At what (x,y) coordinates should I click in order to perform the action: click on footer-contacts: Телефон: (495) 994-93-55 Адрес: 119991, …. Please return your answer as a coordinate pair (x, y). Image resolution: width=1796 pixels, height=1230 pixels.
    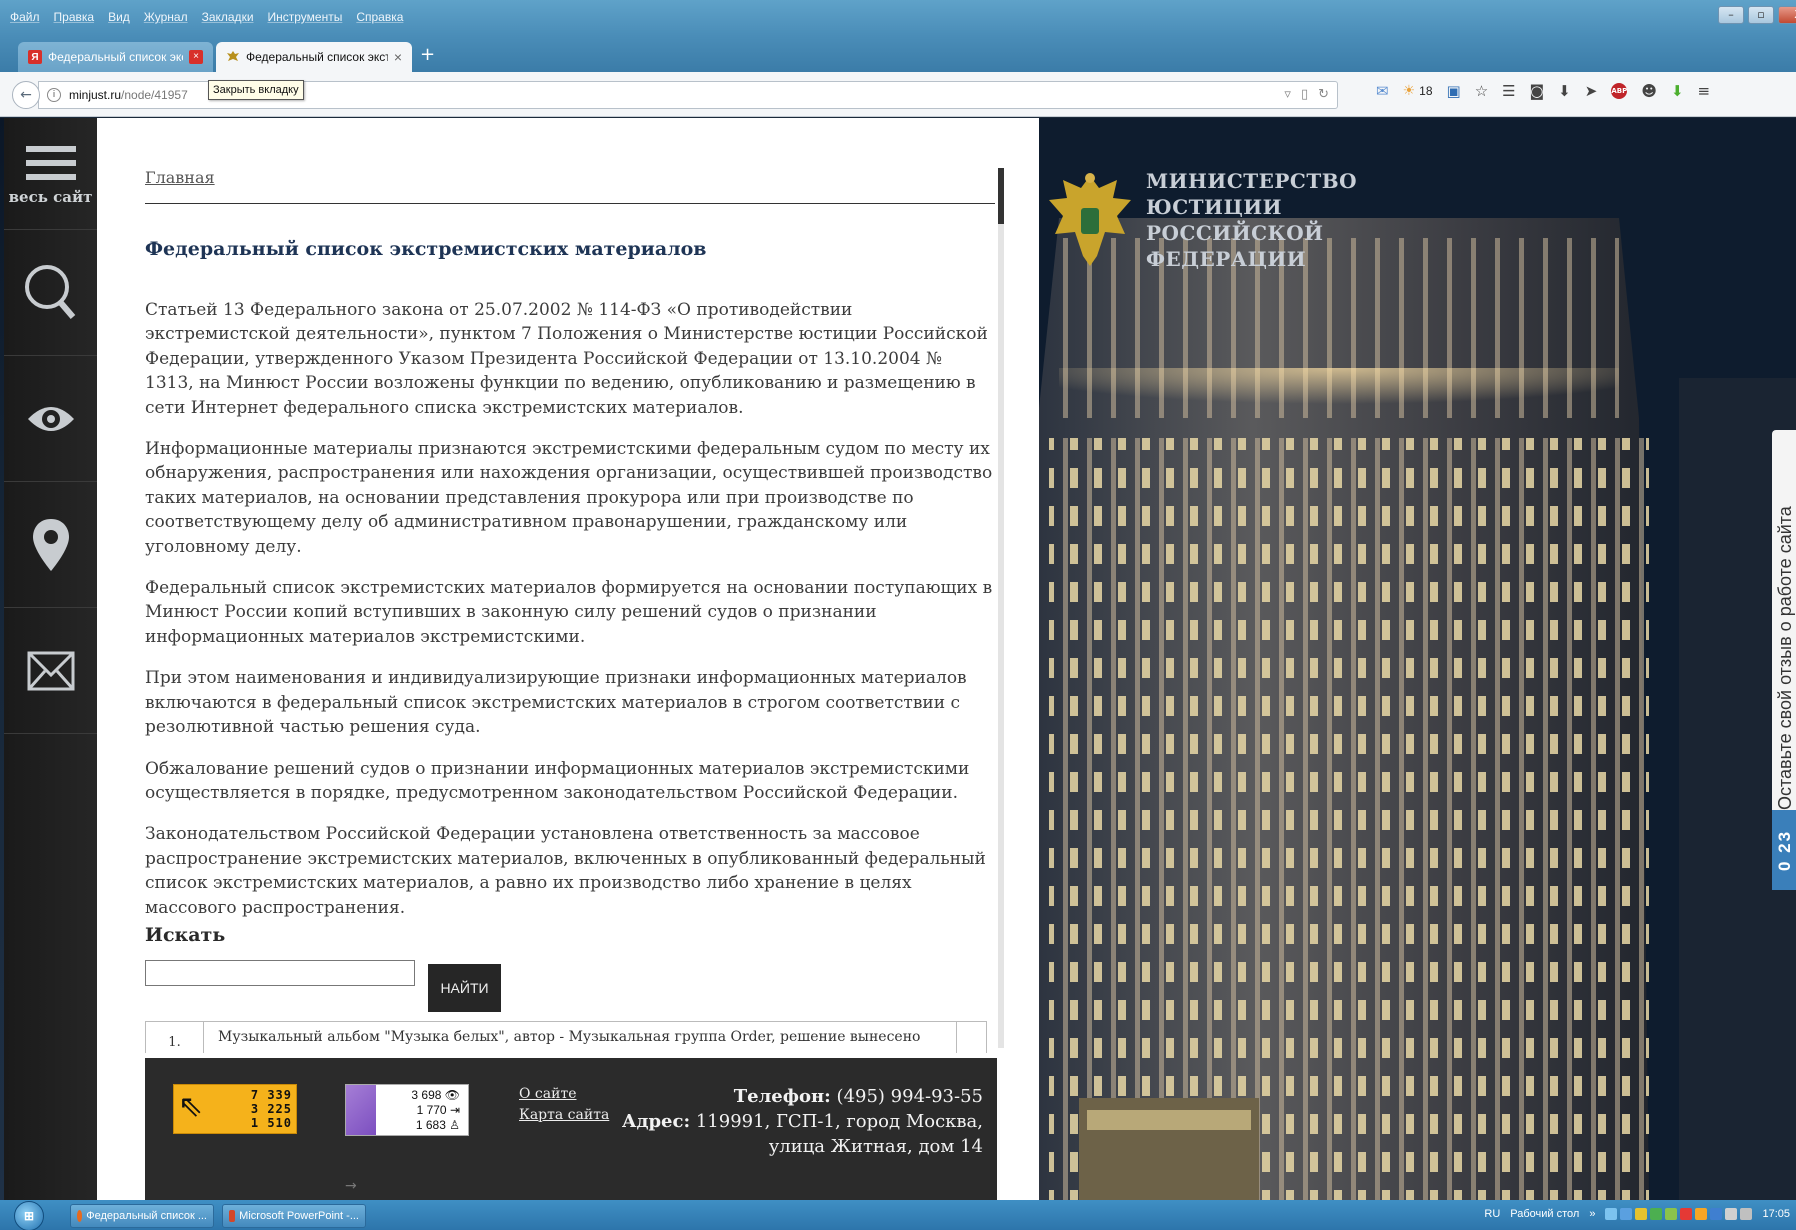
    Looking at the image, I should click on (783, 1121).